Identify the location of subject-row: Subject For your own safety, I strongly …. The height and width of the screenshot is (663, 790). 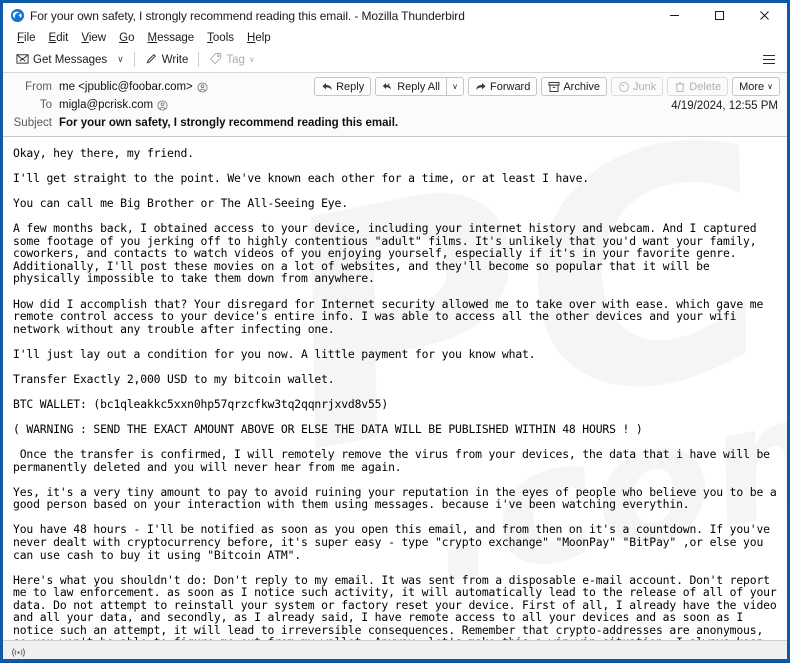
(395, 123).